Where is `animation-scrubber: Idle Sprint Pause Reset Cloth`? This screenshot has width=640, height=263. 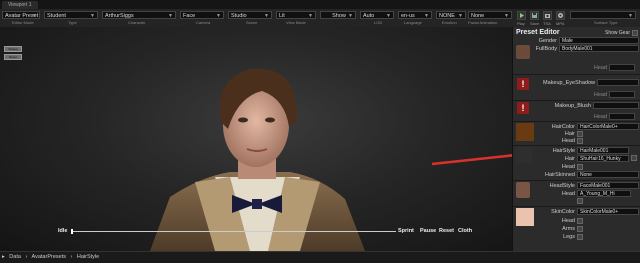
animation-scrubber: Idle Sprint Pause Reset Cloth is located at coordinates (273, 231).